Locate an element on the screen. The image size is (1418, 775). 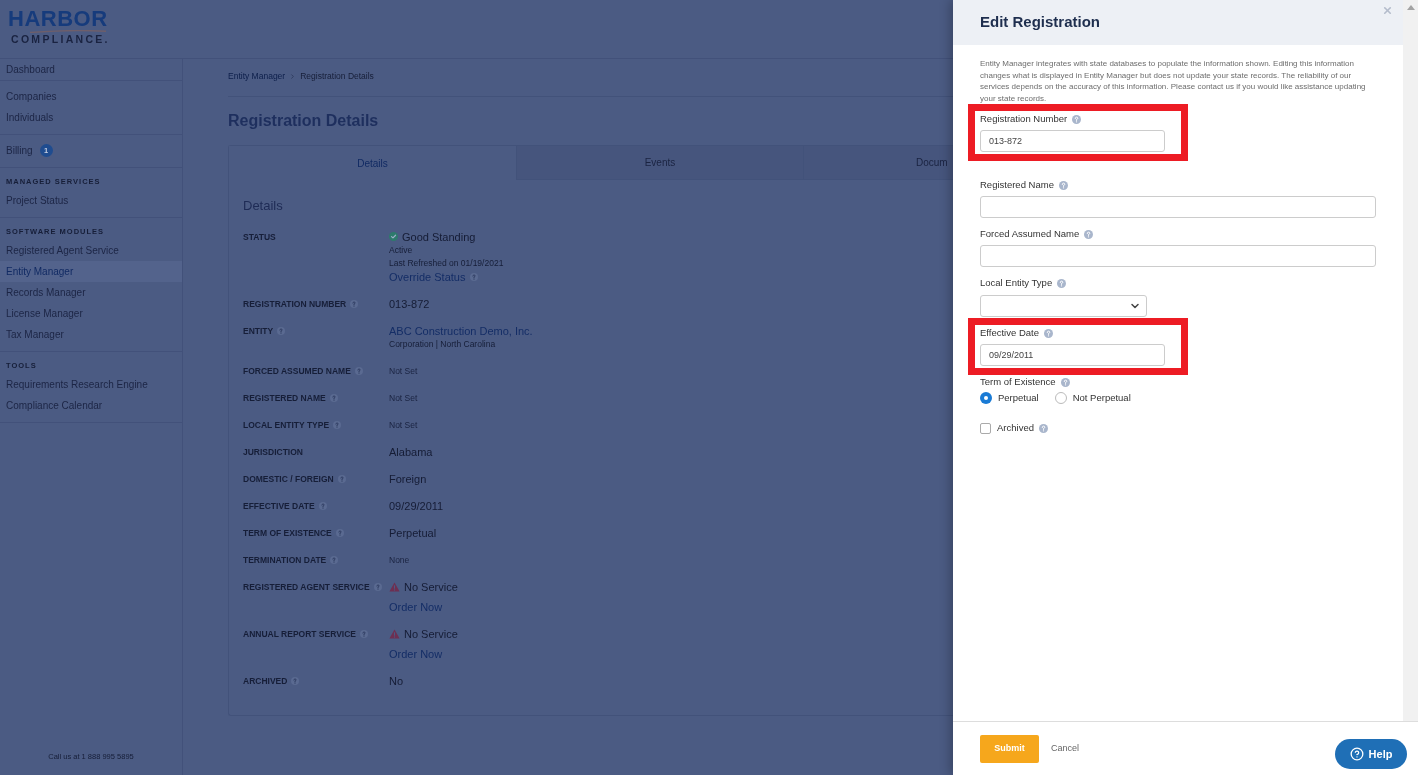
field-label: TERM OF EXISTENCE is located at coordinates (287, 533).